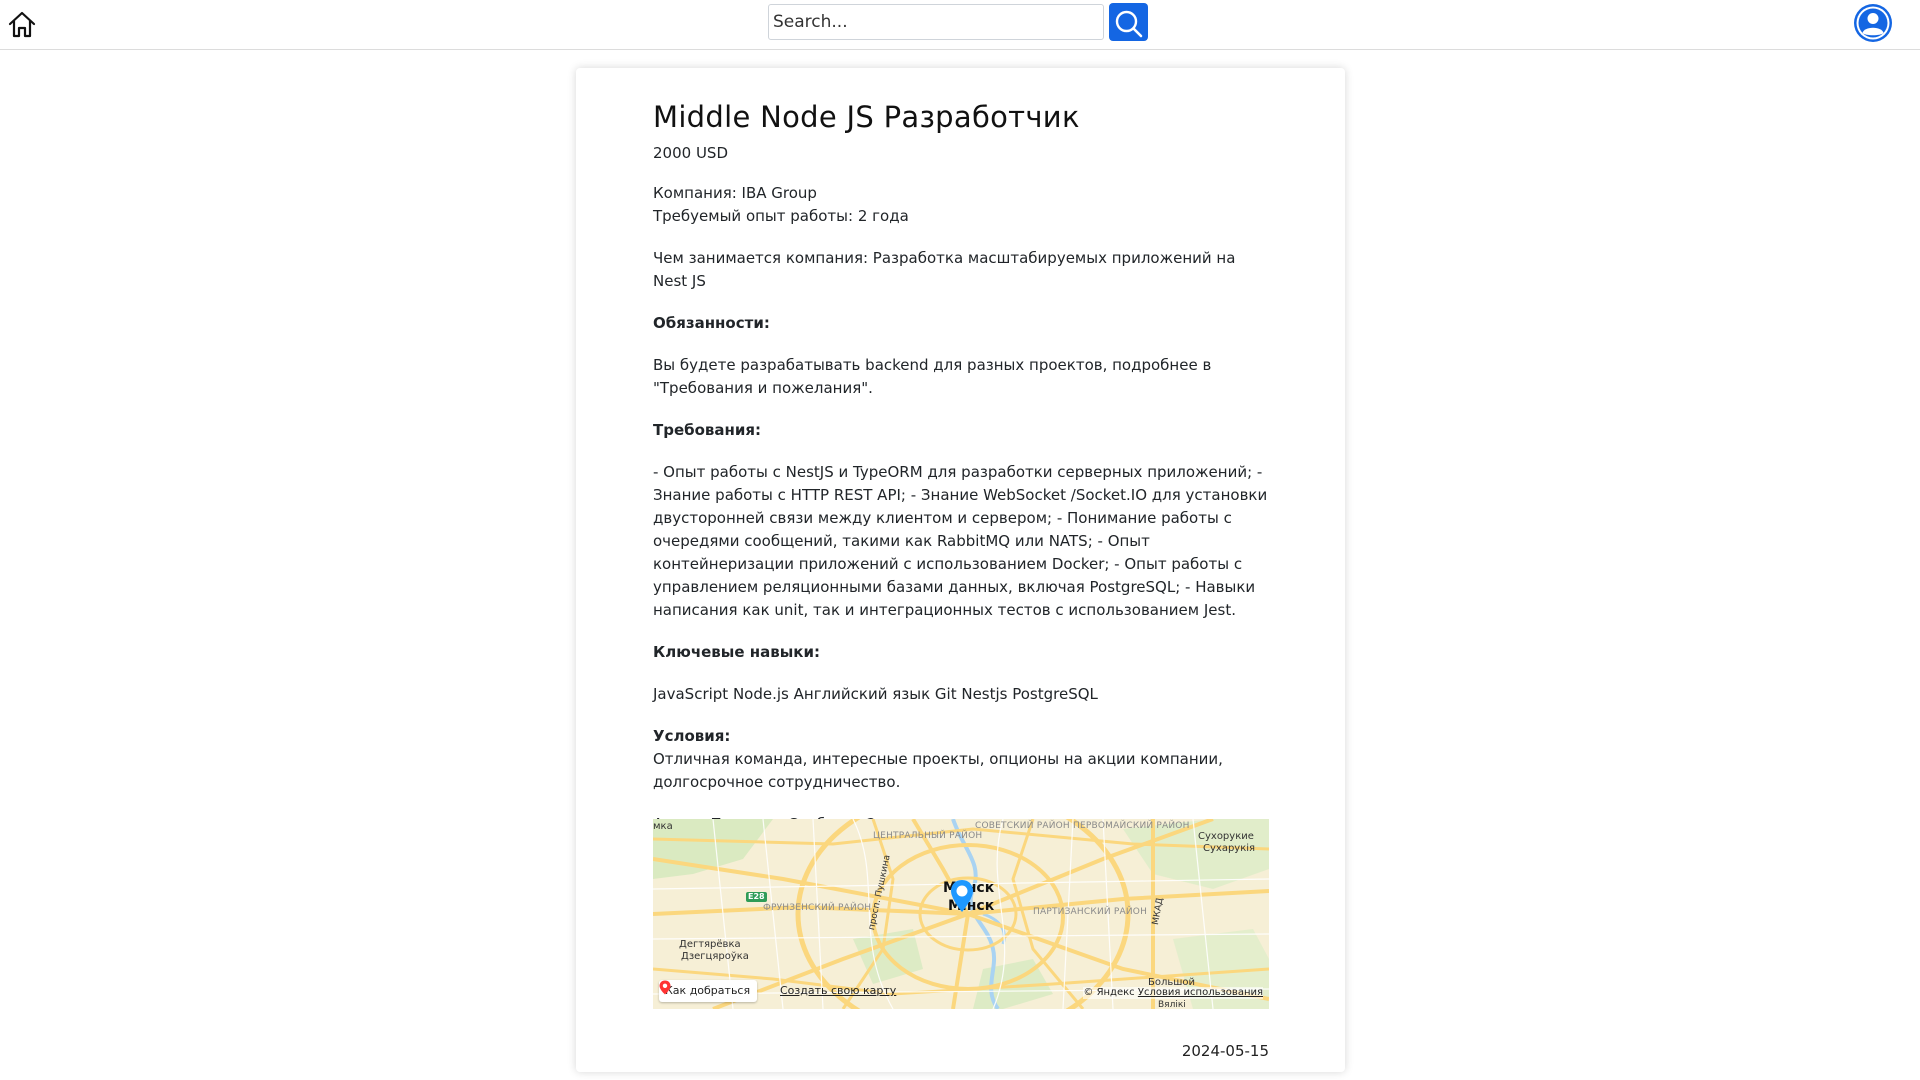  What do you see at coordinates (692, 736) in the screenshot?
I see `conditions-heading: Условия:` at bounding box center [692, 736].